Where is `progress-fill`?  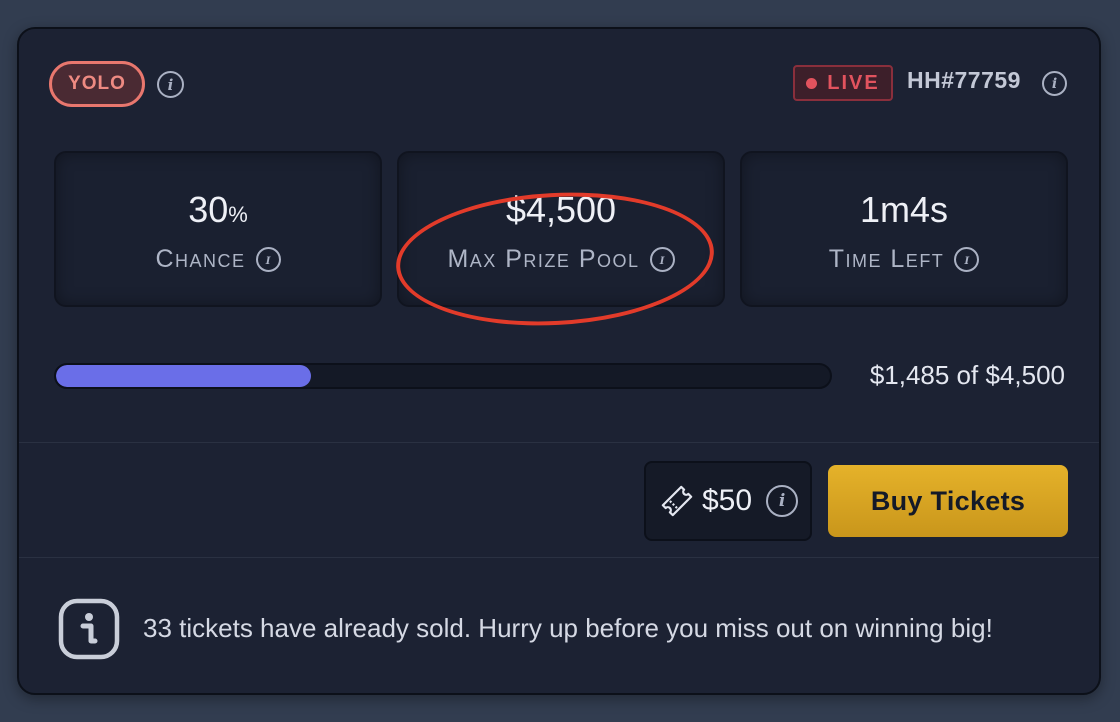 progress-fill is located at coordinates (184, 376).